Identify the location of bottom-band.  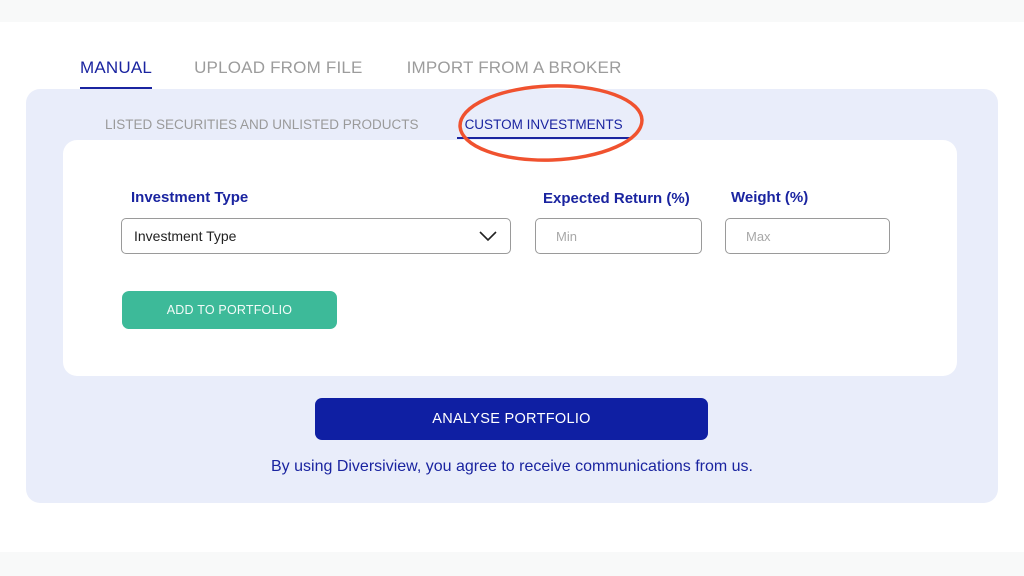
(512, 564).